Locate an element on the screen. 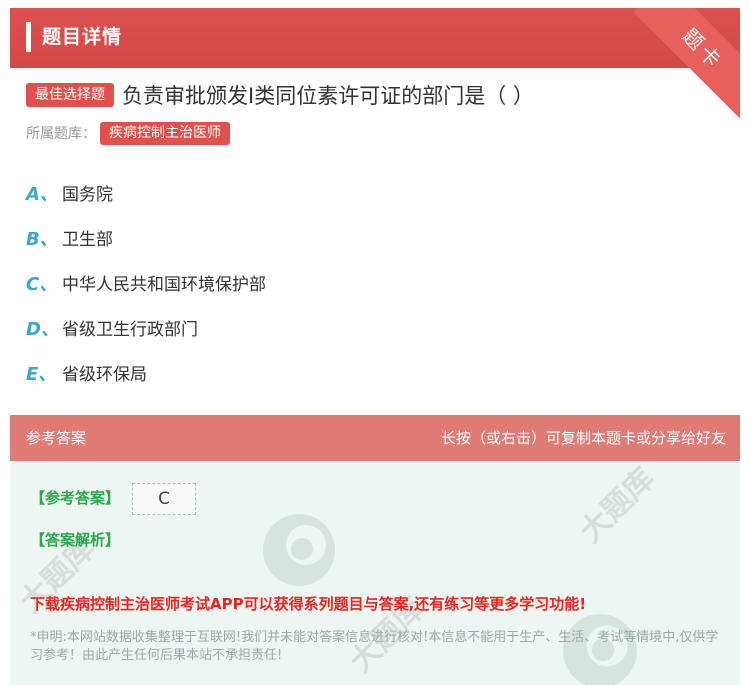 Image resolution: width=750 pixels, height=685 pixels. option-a: A、 国务院 is located at coordinates (146, 192).